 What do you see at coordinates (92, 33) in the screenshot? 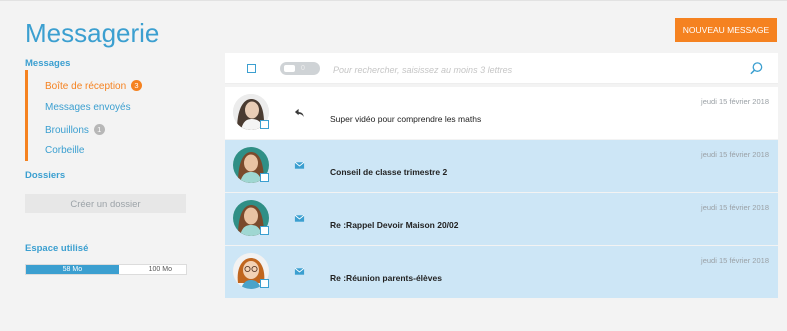
I see `page-title: Messagerie` at bounding box center [92, 33].